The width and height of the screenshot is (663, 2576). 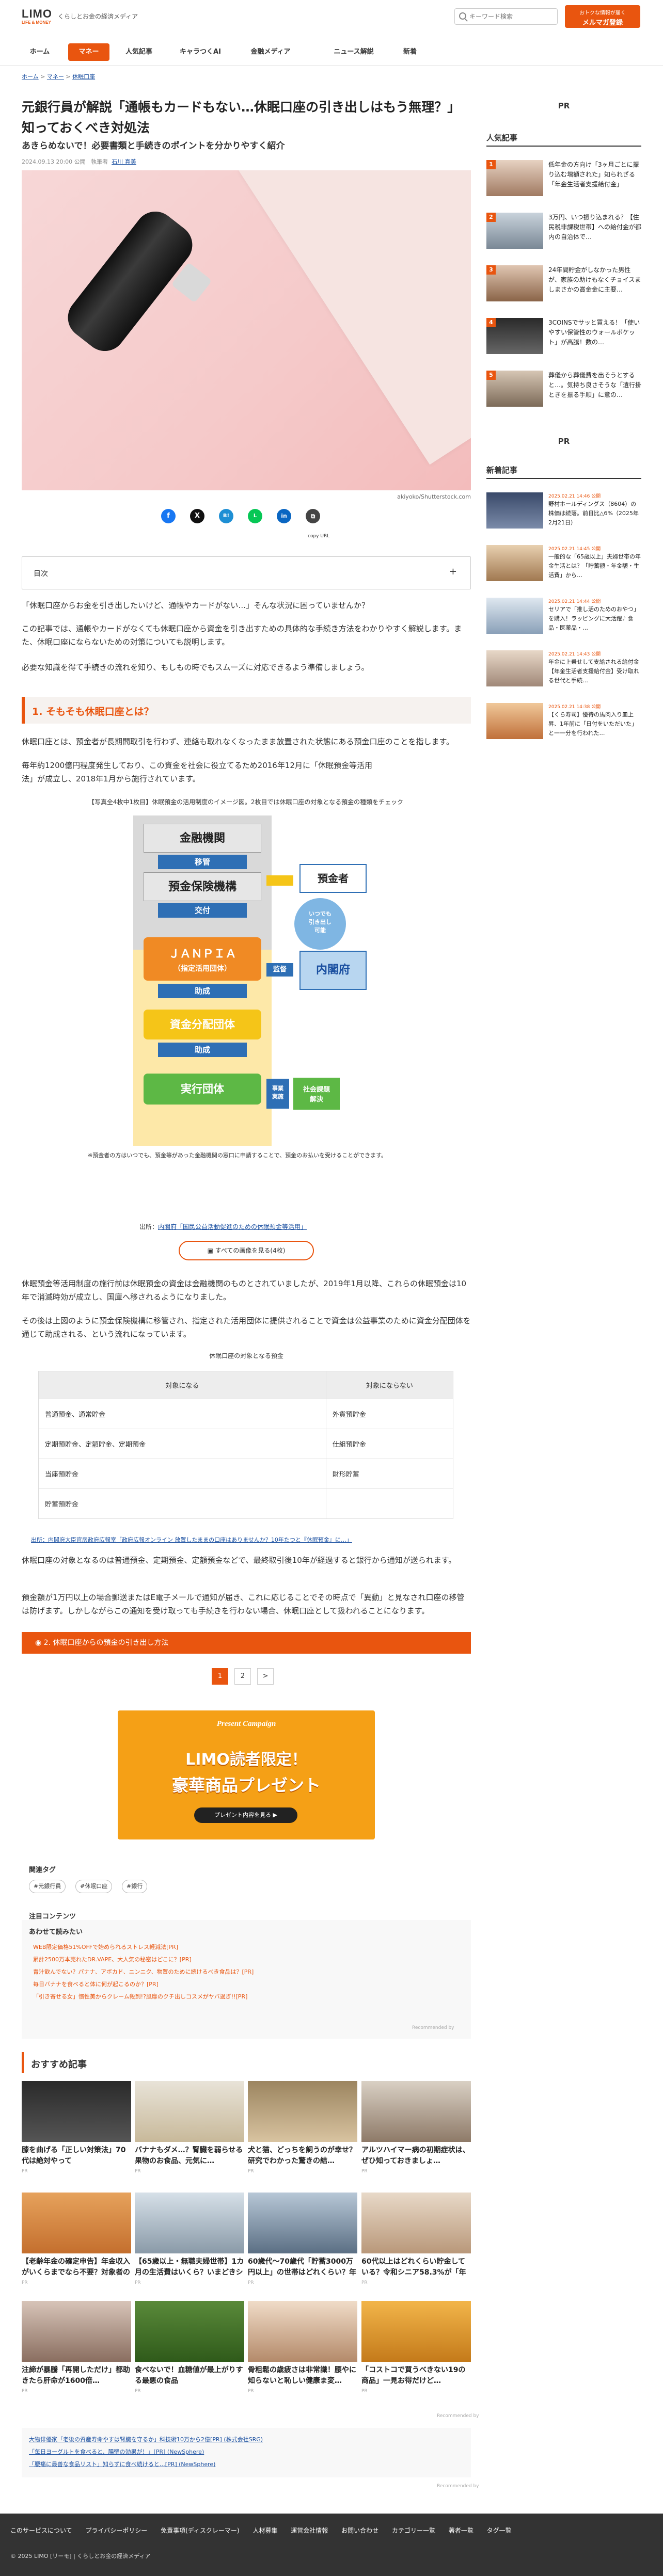 What do you see at coordinates (76, 2239) in the screenshot?
I see `article-card: 【老齢年金の確定申告】年金収入がいくらまでなら不要？対象者の条件を… PR` at bounding box center [76, 2239].